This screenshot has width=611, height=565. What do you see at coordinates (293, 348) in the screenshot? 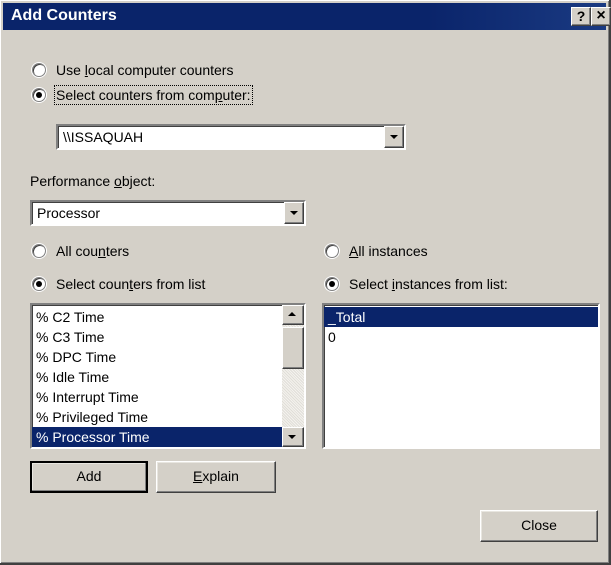
I see `scroll-thumb` at bounding box center [293, 348].